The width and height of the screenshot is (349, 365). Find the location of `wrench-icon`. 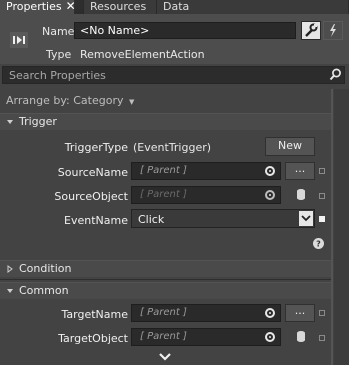

wrench-icon is located at coordinates (311, 30).